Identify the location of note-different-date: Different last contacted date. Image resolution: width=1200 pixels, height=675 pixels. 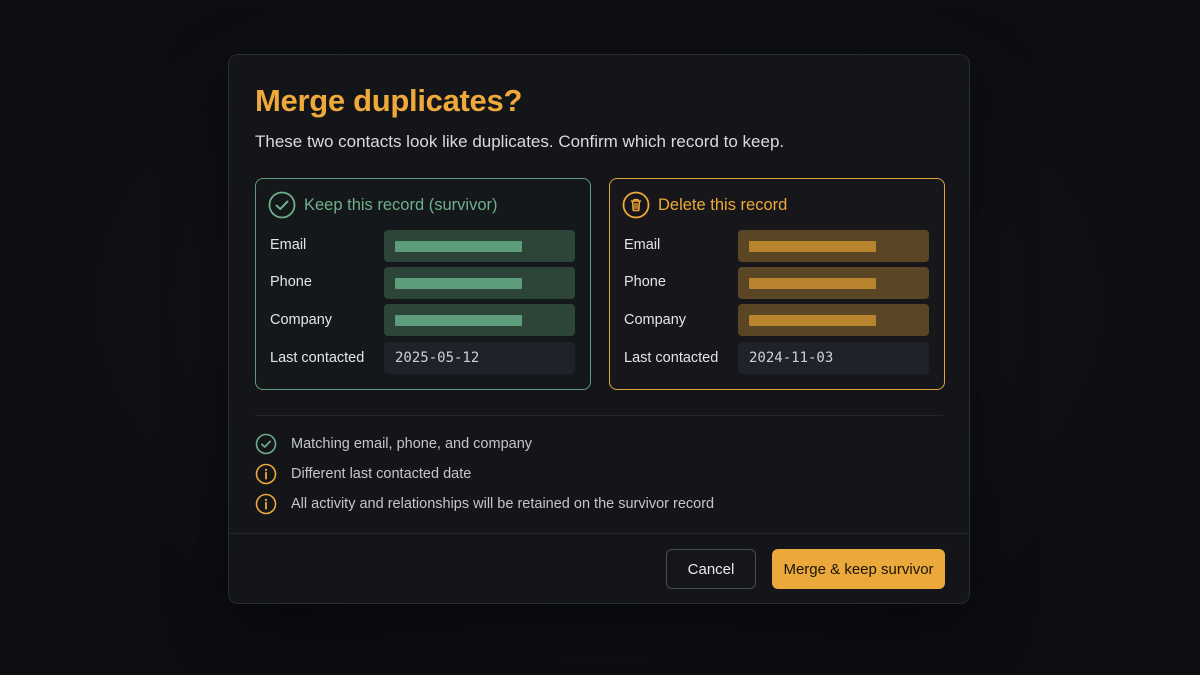
(363, 474).